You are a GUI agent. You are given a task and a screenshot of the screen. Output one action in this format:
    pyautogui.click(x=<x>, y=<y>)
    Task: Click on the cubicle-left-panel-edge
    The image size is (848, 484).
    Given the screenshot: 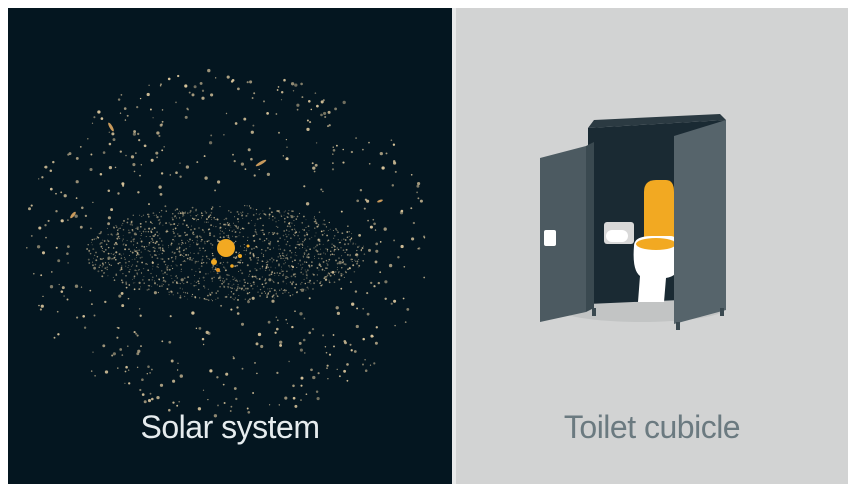 What is the action you would take?
    pyautogui.click(x=590, y=227)
    